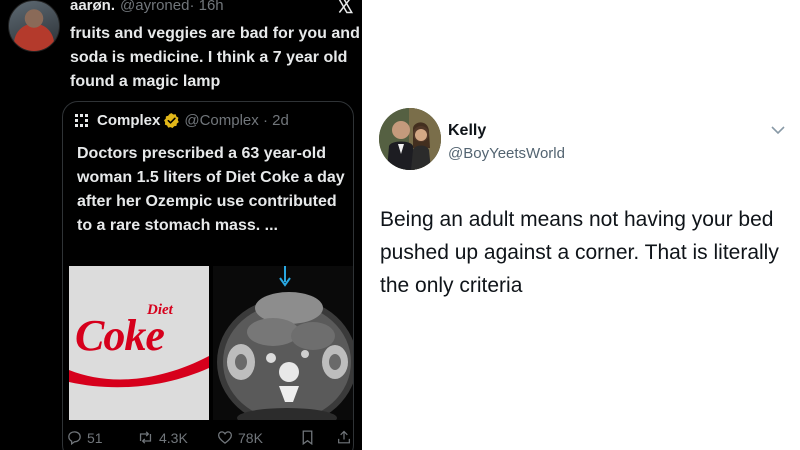 The image size is (800, 450). I want to click on ct-arrow-icon, so click(285, 276).